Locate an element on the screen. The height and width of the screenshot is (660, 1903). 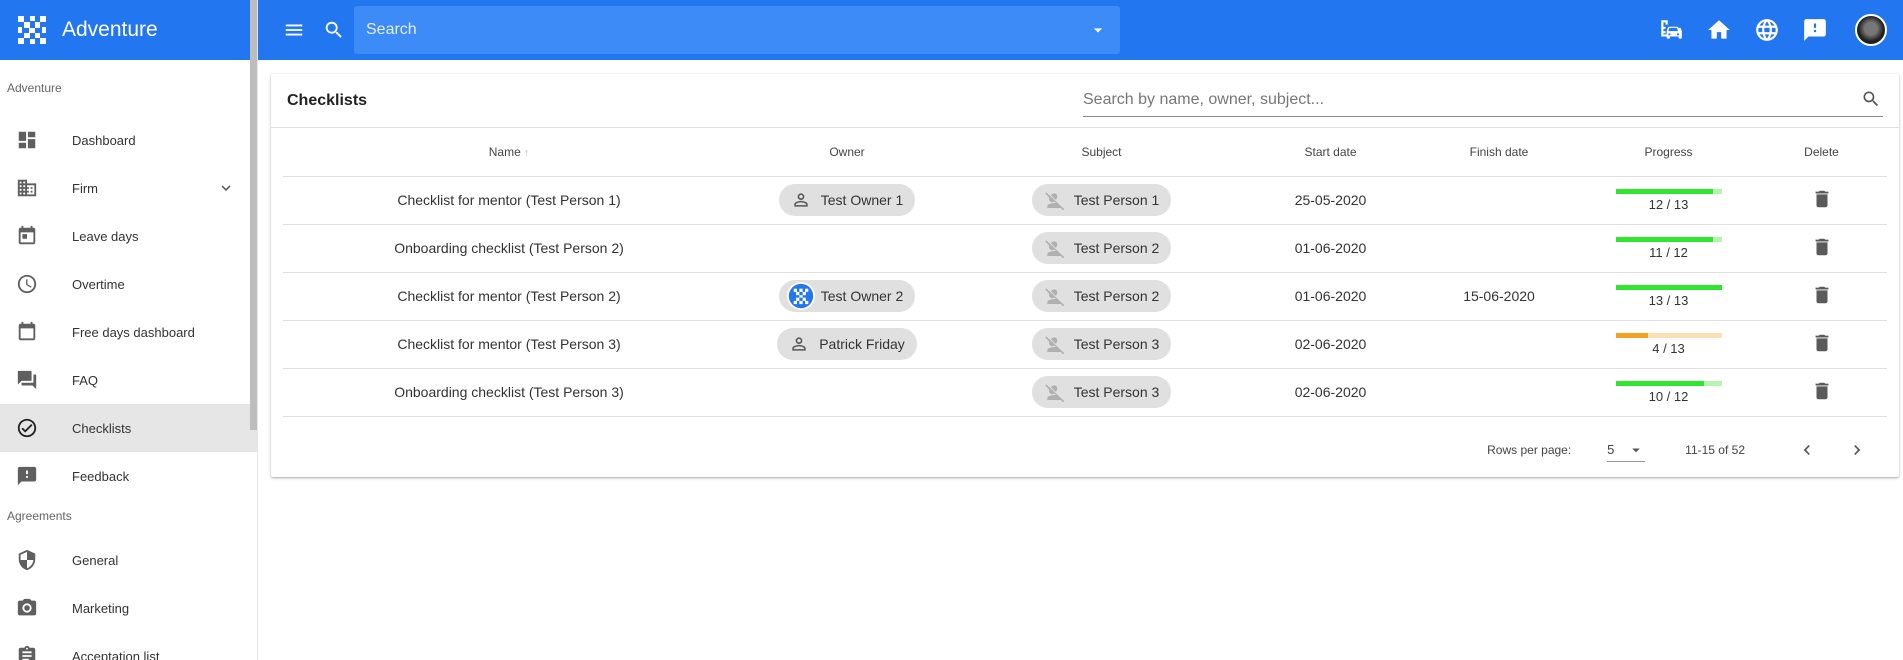
clipboard-icon is located at coordinates (27, 652).